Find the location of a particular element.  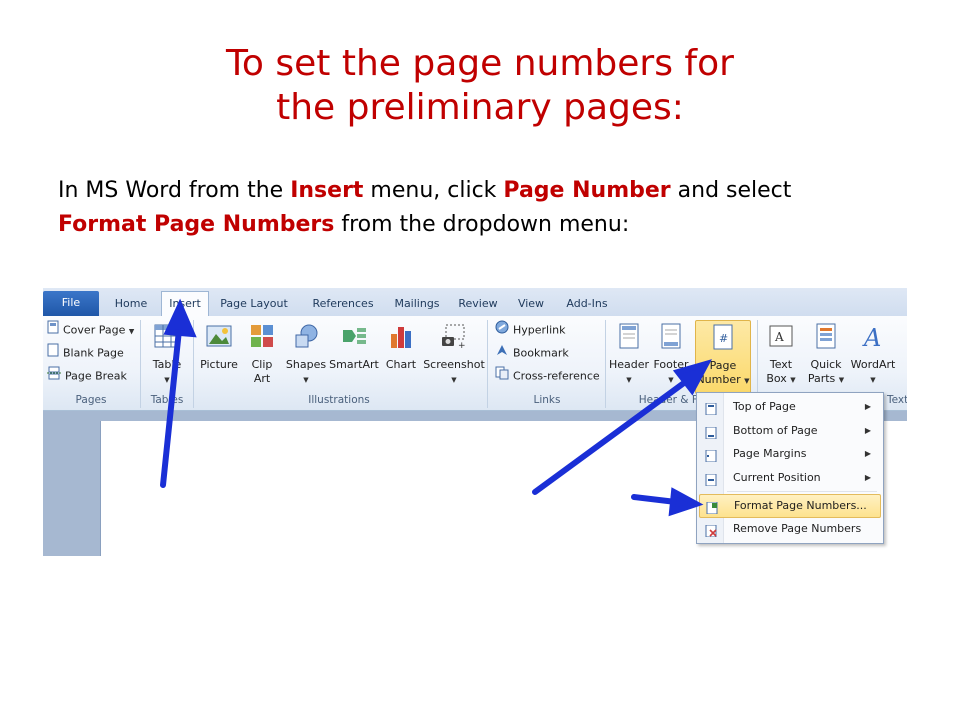

menu-item-bottom-of-page: Bottom of Page ▶ is located at coordinates (789, 431).